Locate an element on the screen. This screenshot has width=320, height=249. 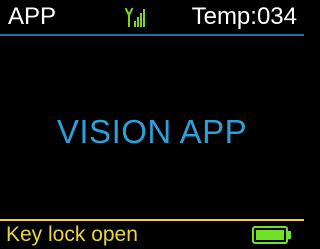
key-lock-status: Key lock open is located at coordinates (72, 234).